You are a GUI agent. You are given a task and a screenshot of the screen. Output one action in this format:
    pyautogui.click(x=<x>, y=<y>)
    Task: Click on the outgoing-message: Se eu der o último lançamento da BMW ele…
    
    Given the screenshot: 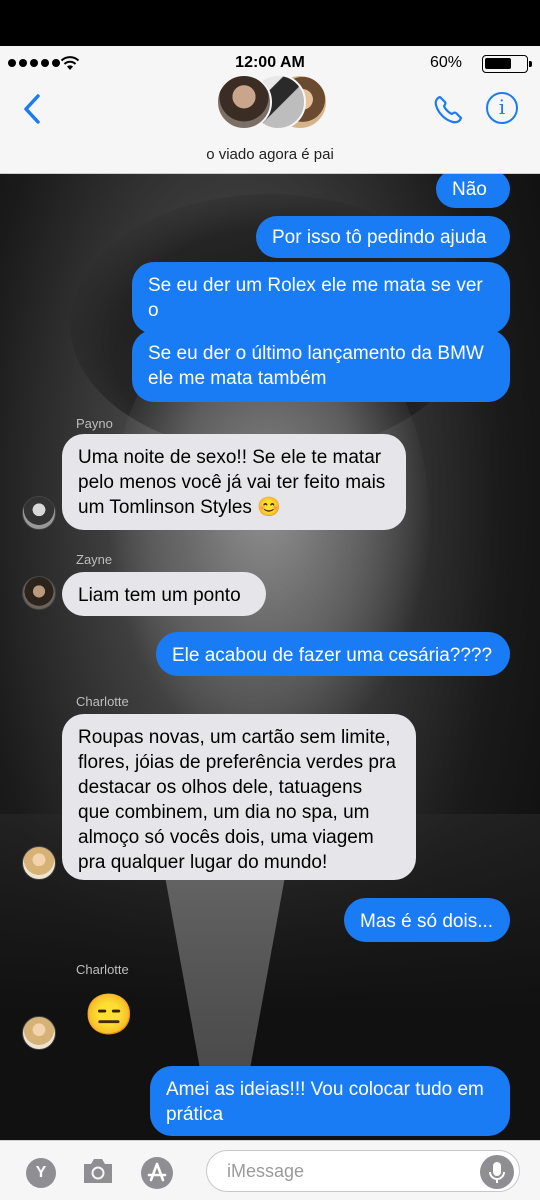 What is the action you would take?
    pyautogui.click(x=321, y=366)
    